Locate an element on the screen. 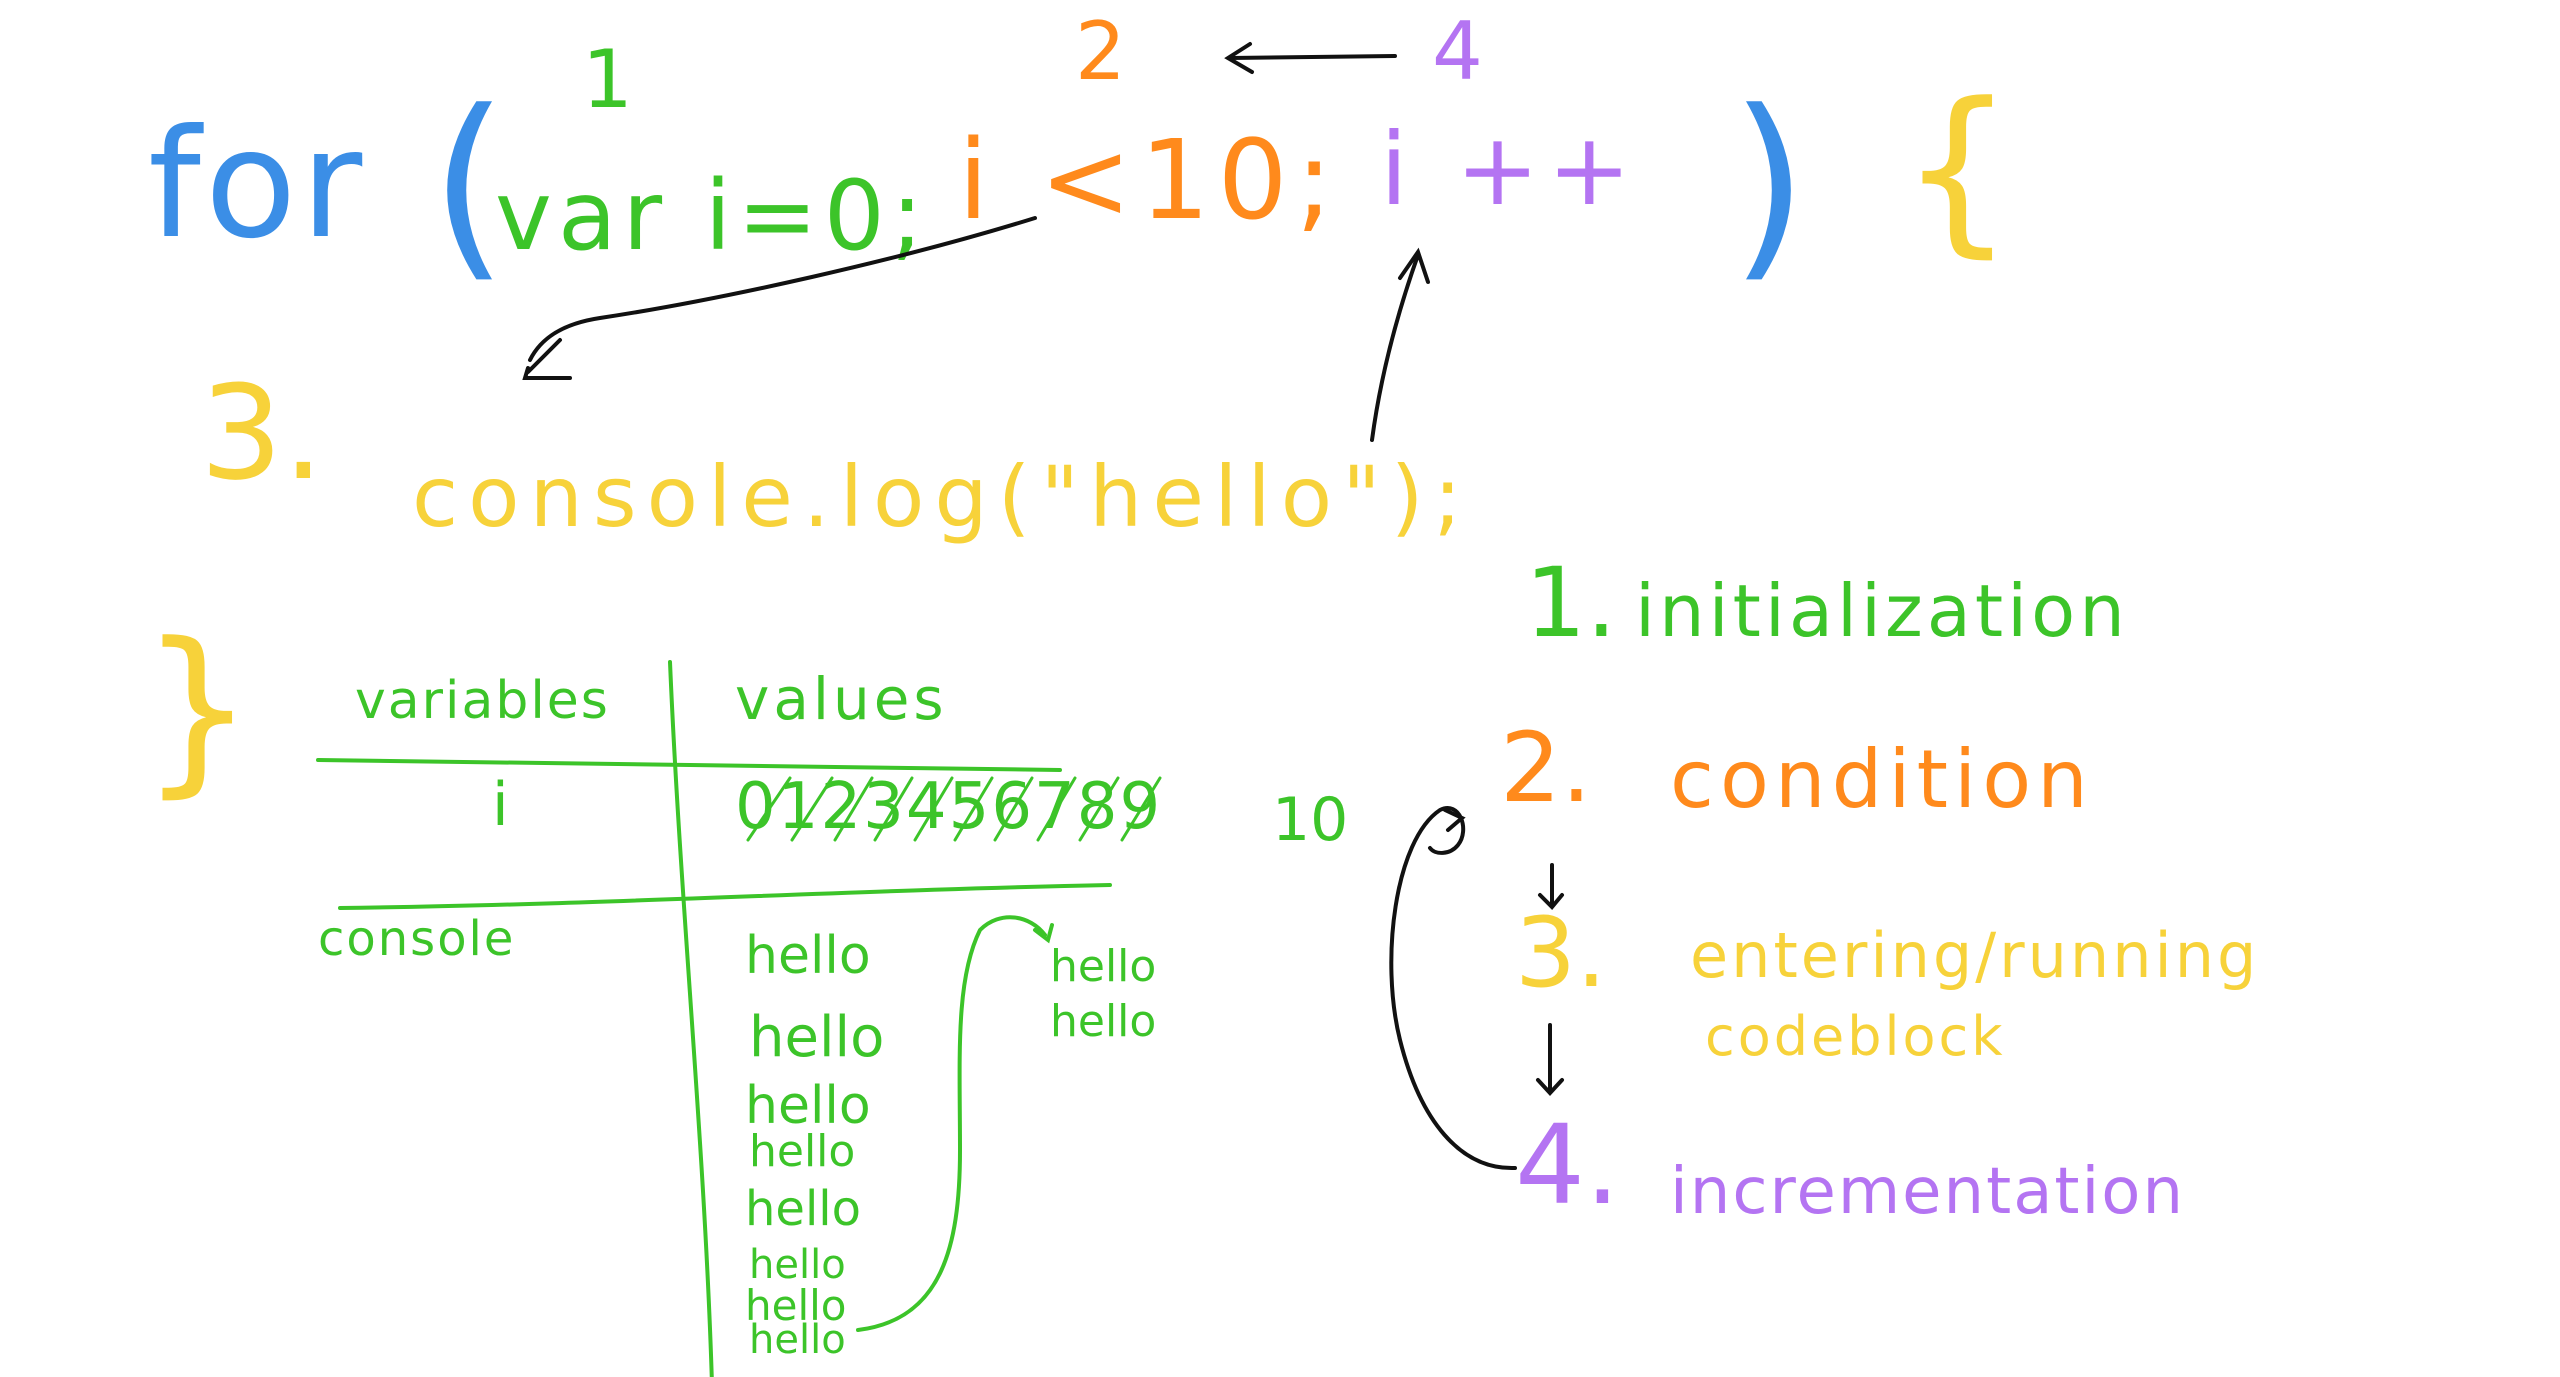  arrow-increment-to-condition is located at coordinates (1310, 58).